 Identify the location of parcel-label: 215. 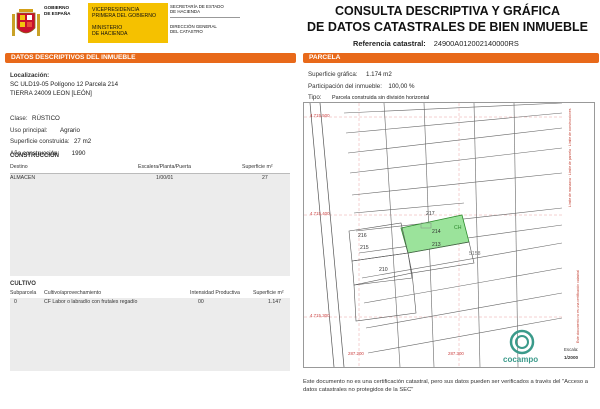
(364, 248).